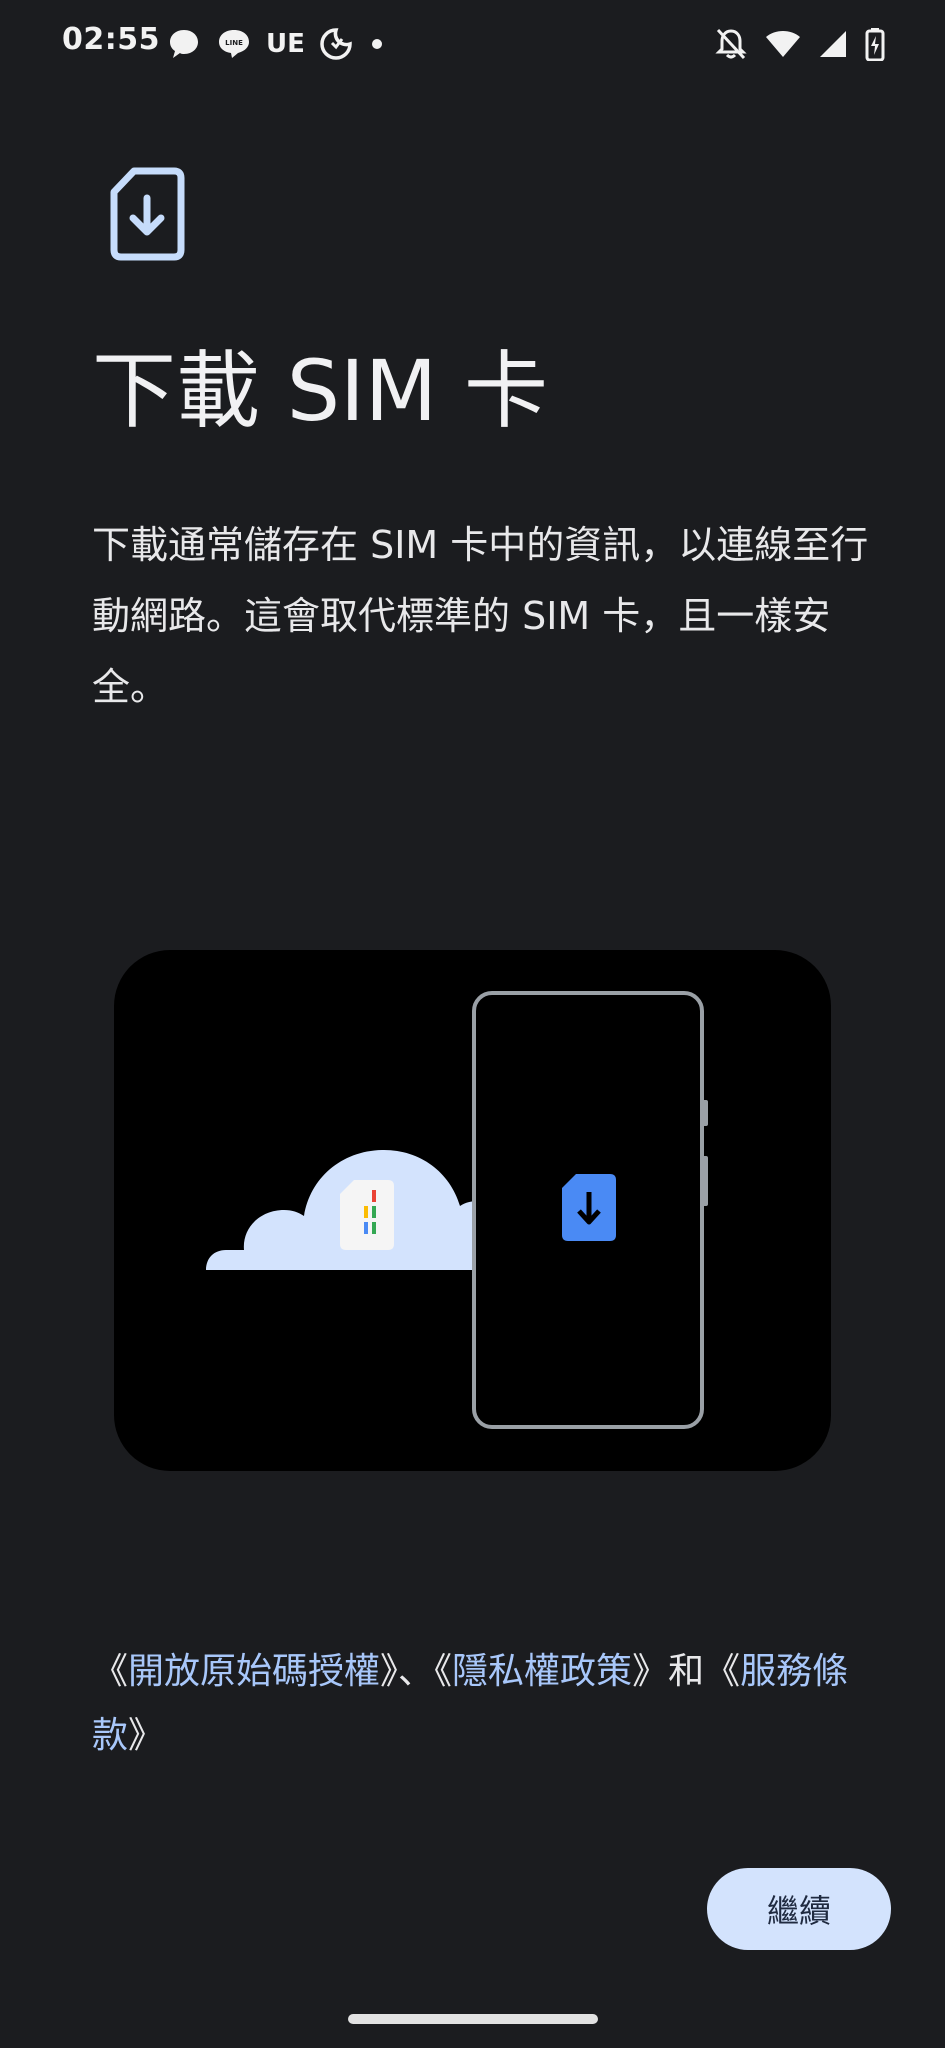 The height and width of the screenshot is (2048, 945). I want to click on notification-dot-icon, so click(377, 44).